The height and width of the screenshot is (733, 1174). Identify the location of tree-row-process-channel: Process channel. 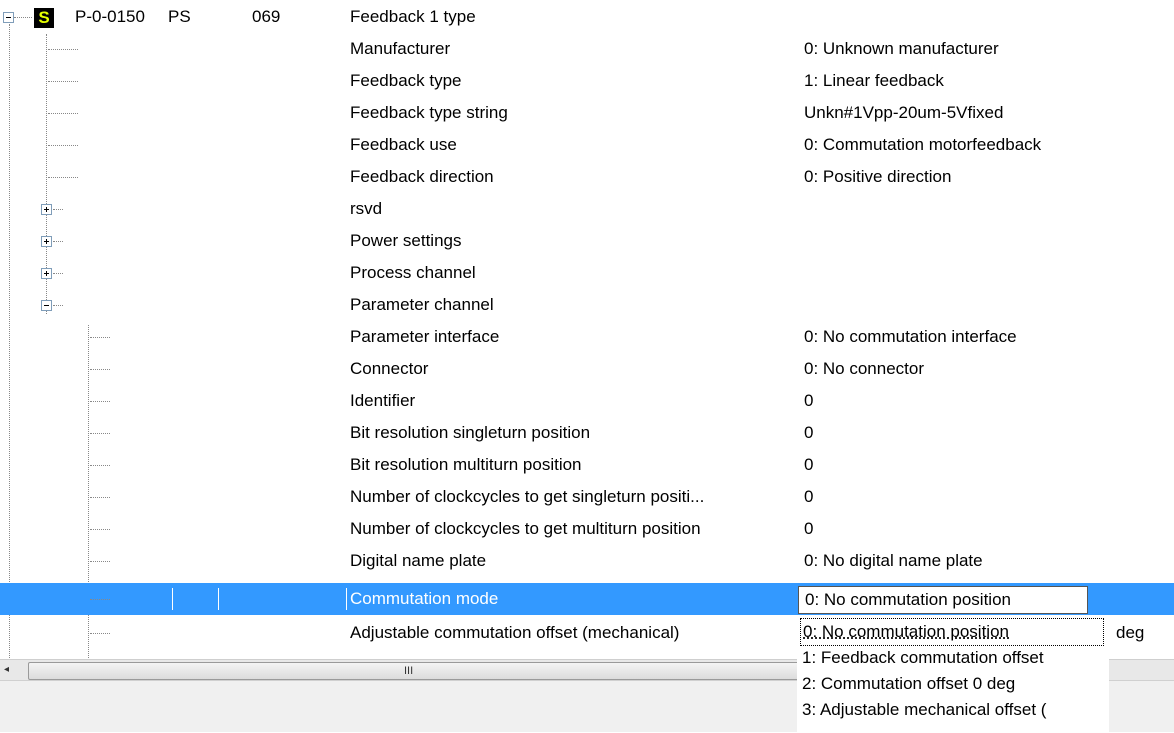
(587, 273).